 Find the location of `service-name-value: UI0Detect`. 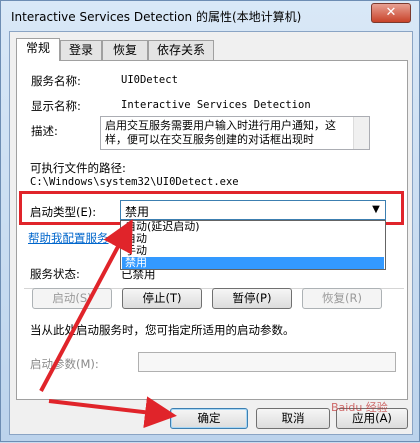

service-name-value: UI0Detect is located at coordinates (149, 80).